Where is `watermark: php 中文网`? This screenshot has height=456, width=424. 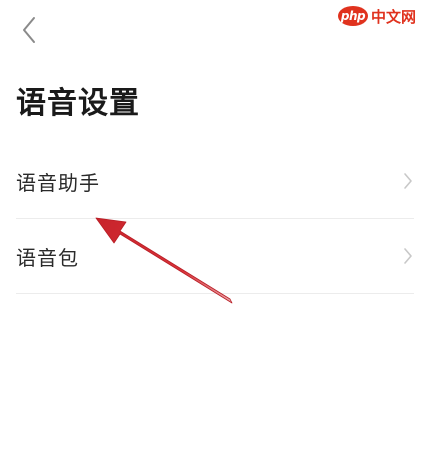 watermark: php 中文网 is located at coordinates (376, 16).